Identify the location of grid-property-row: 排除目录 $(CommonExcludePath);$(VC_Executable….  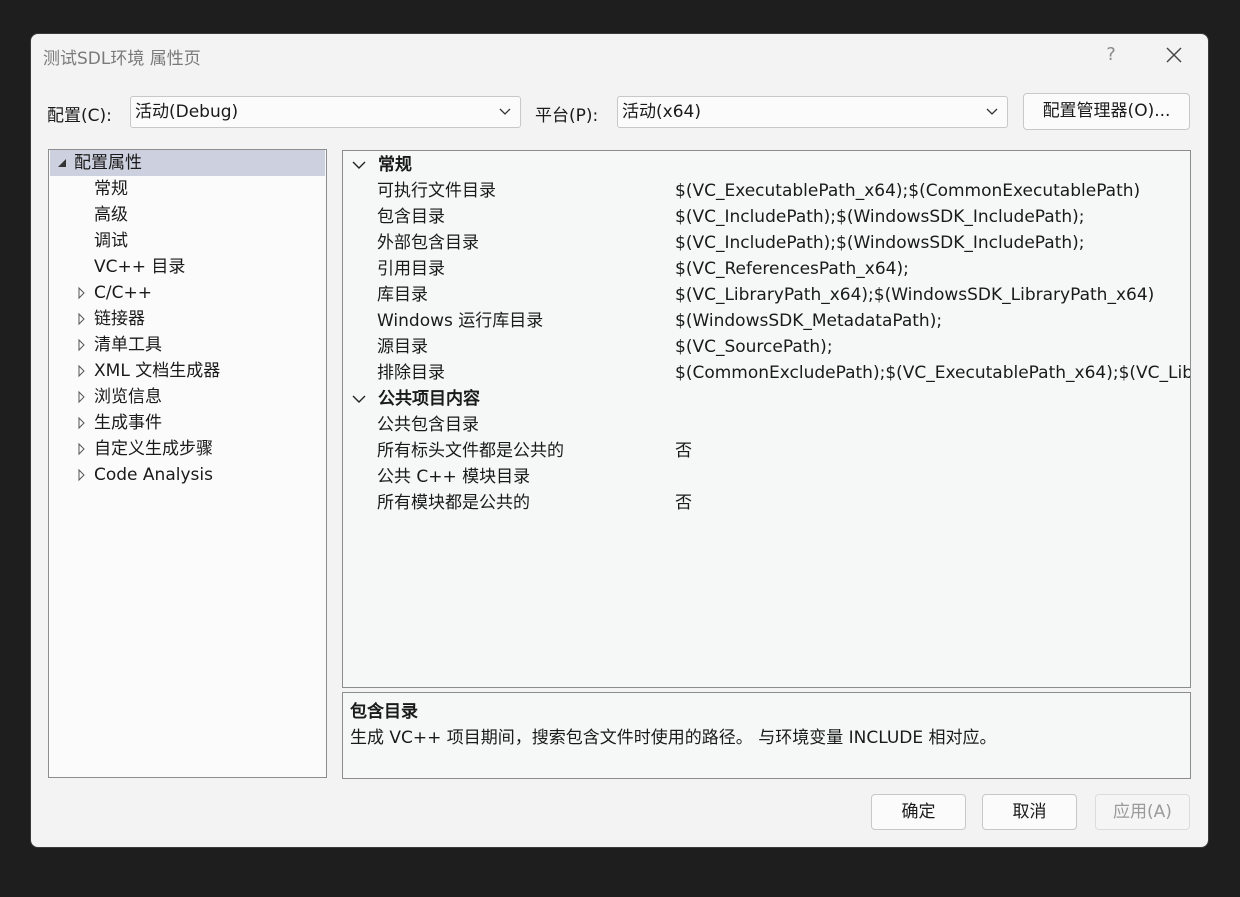
(766, 373).